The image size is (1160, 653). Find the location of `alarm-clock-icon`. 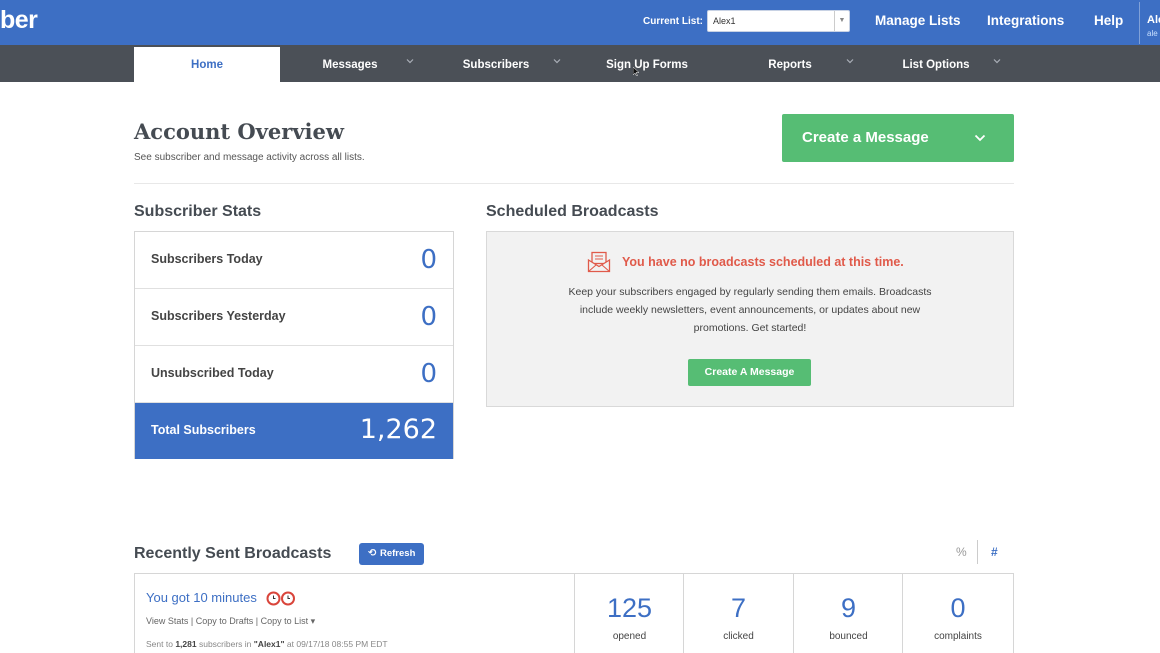

alarm-clock-icon is located at coordinates (280, 598).